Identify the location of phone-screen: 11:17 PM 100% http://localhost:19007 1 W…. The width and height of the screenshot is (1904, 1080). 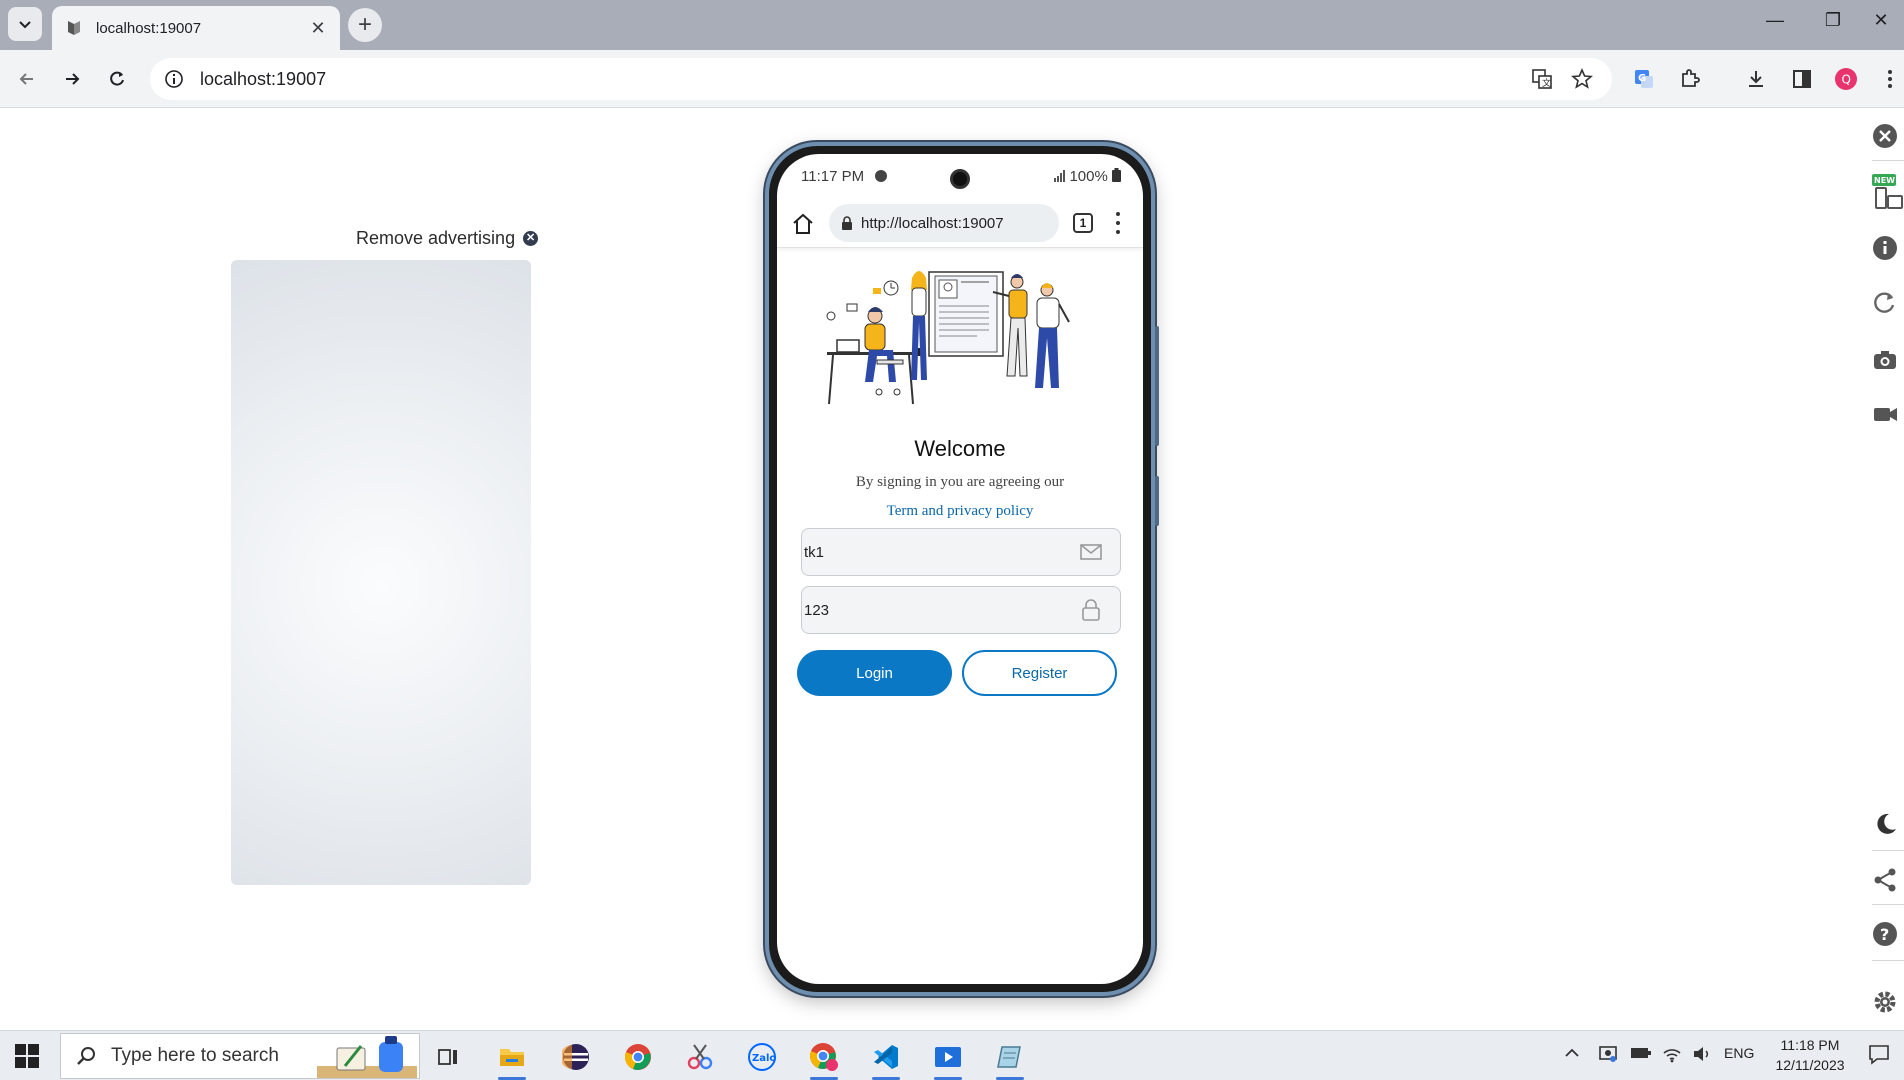
(960, 569).